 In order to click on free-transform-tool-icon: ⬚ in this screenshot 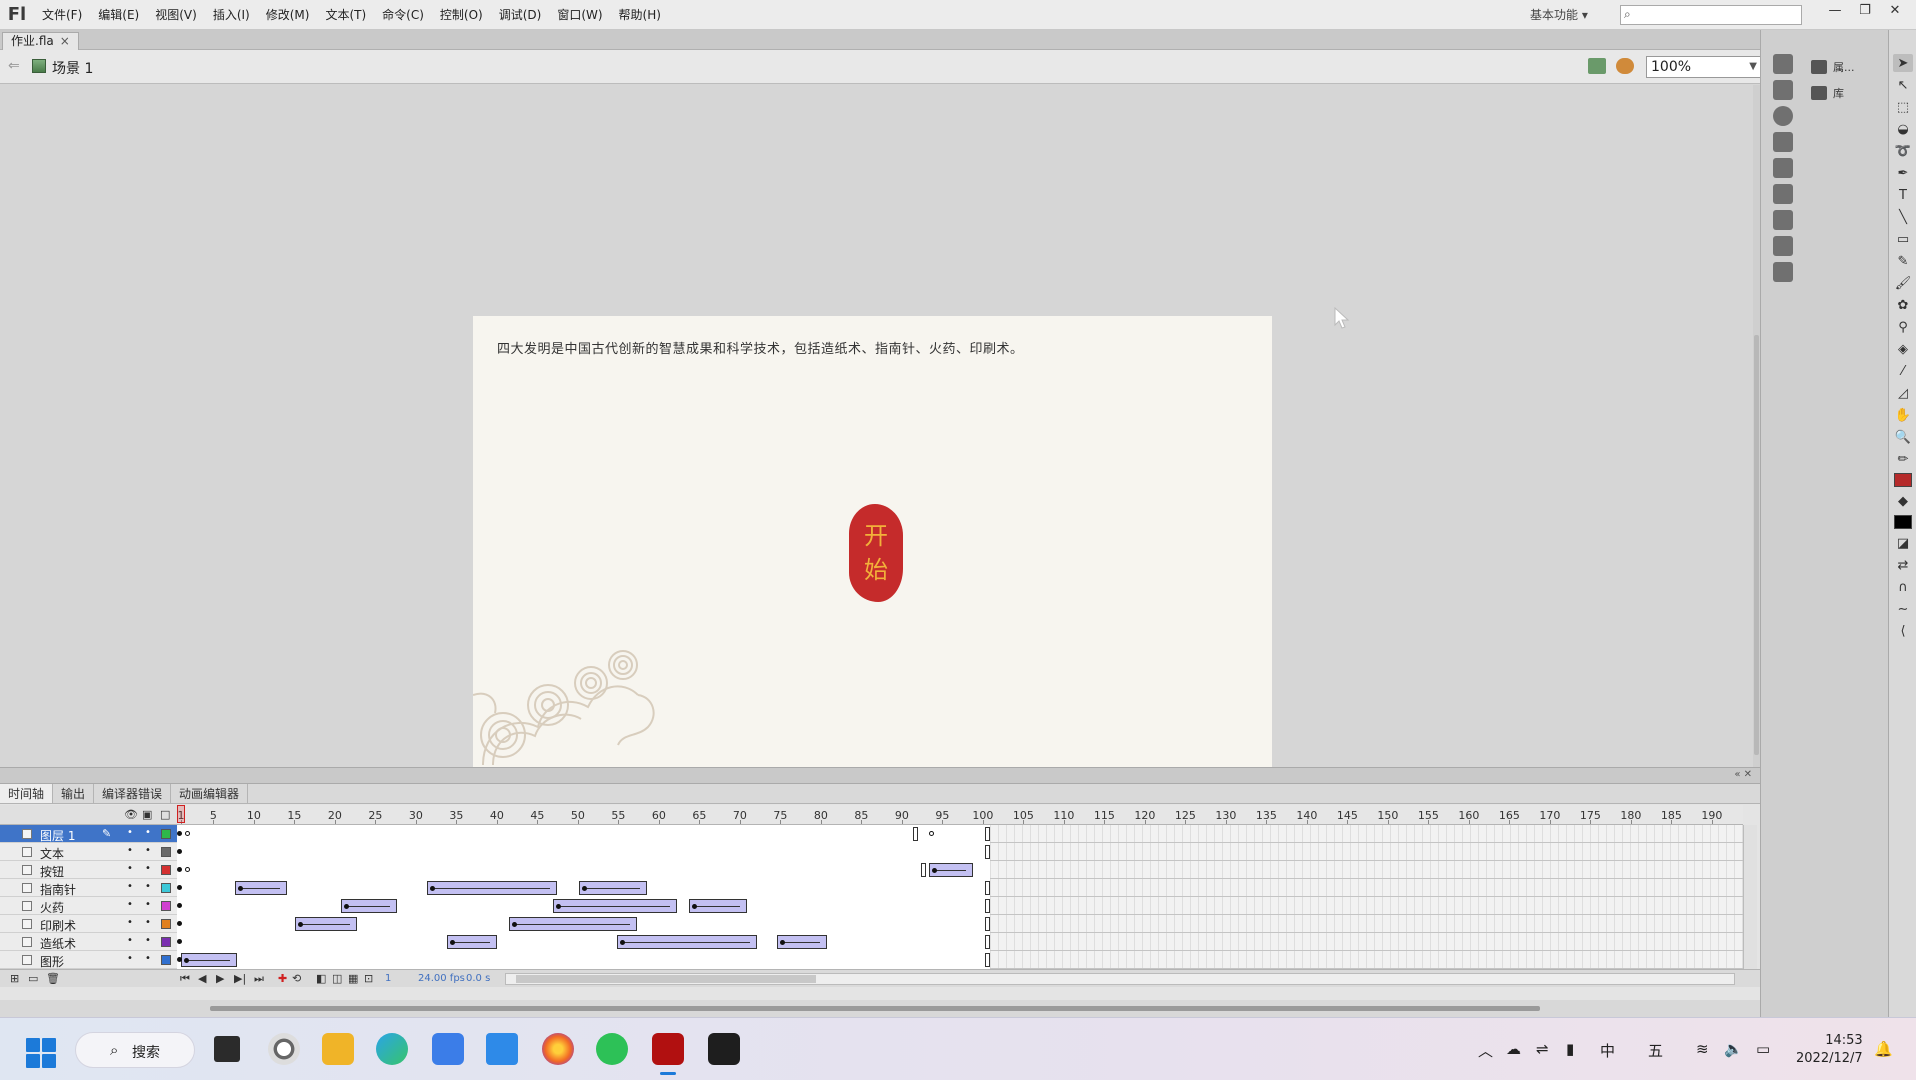, I will do `click(1903, 107)`.